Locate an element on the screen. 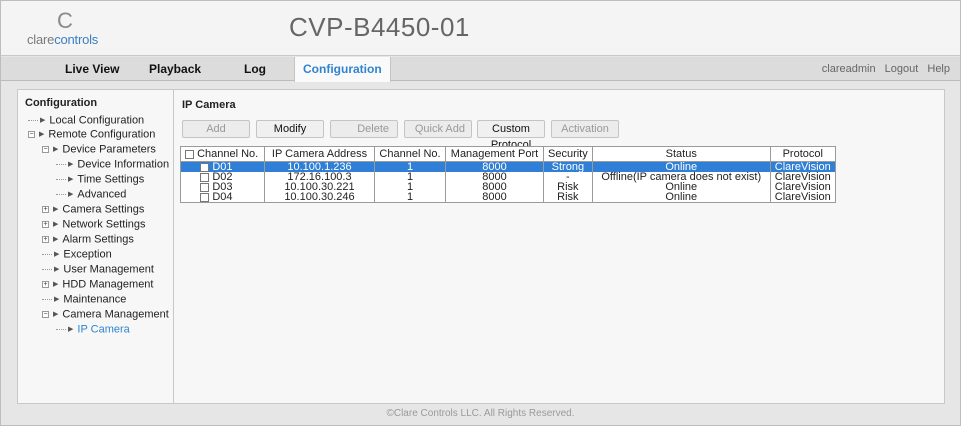 This screenshot has height=426, width=961. page-title: IP Camera is located at coordinates (209, 105).